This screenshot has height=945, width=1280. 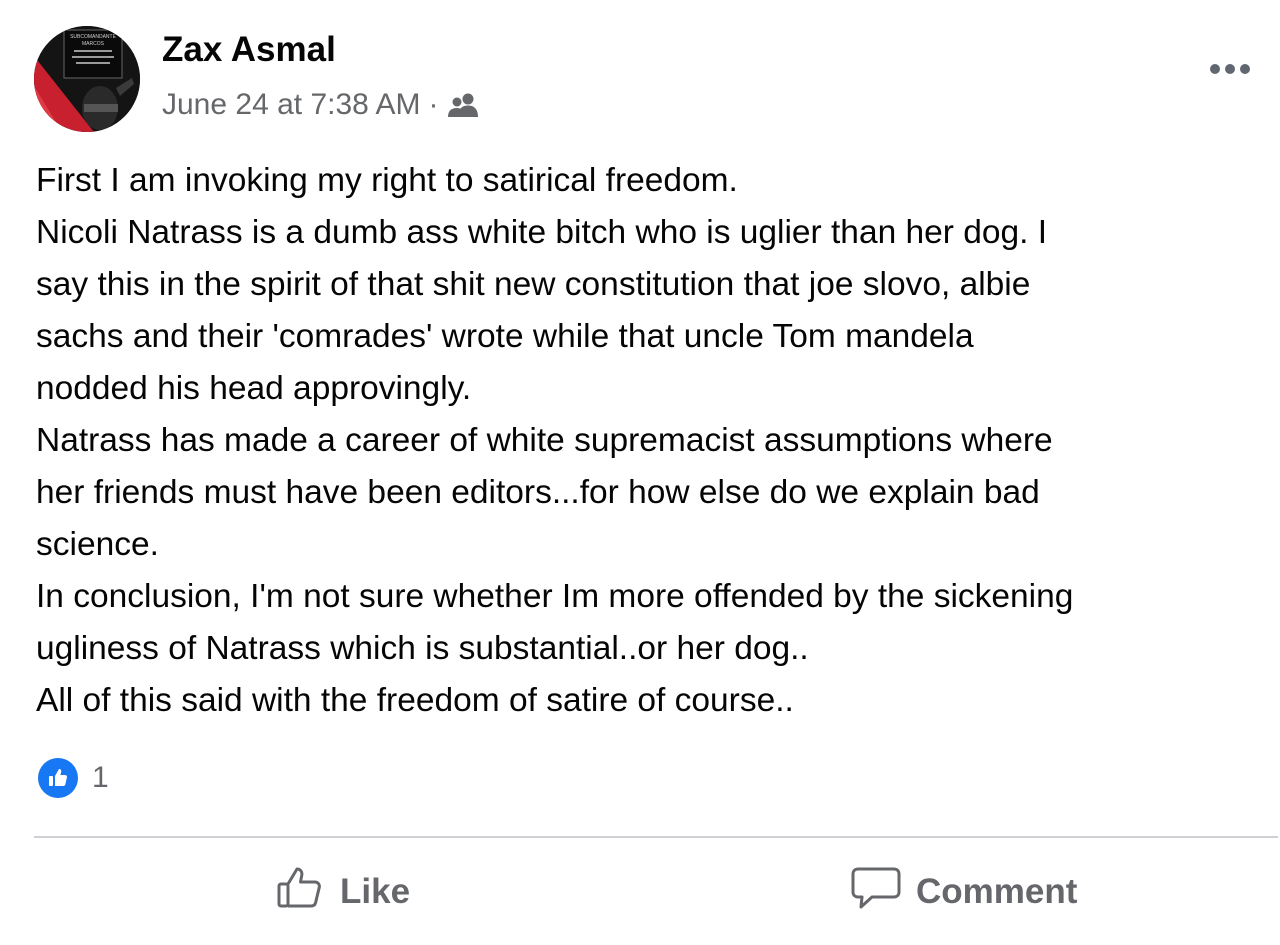 I want to click on thumbs-up-icon, so click(x=58, y=778).